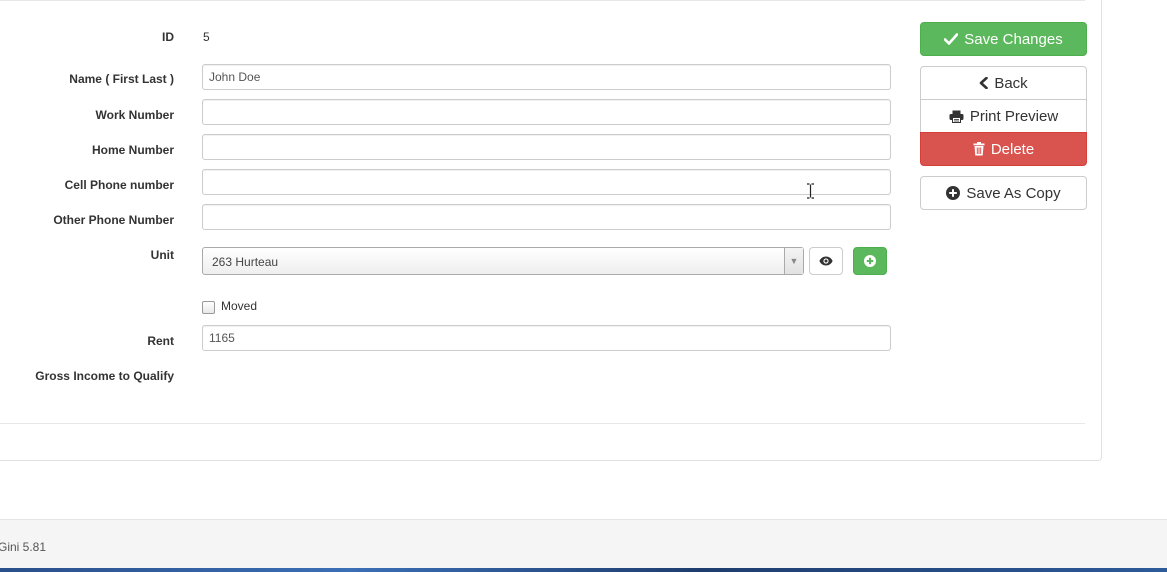 The width and height of the screenshot is (1167, 572). Describe the element at coordinates (134, 115) in the screenshot. I see `work-number-label: Work Number` at that location.